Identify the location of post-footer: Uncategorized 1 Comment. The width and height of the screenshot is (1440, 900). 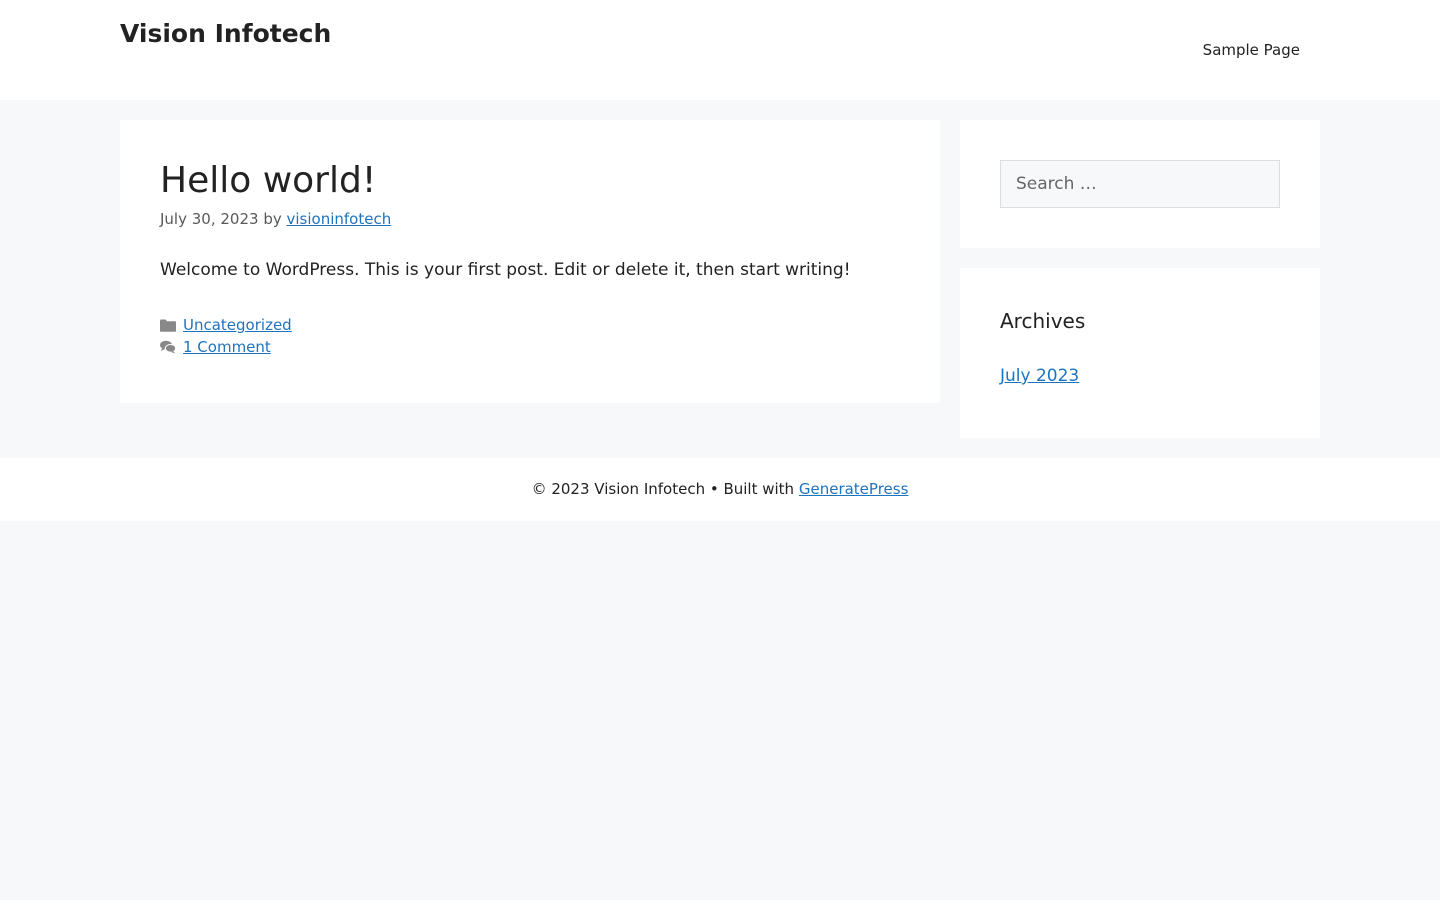
(530, 336).